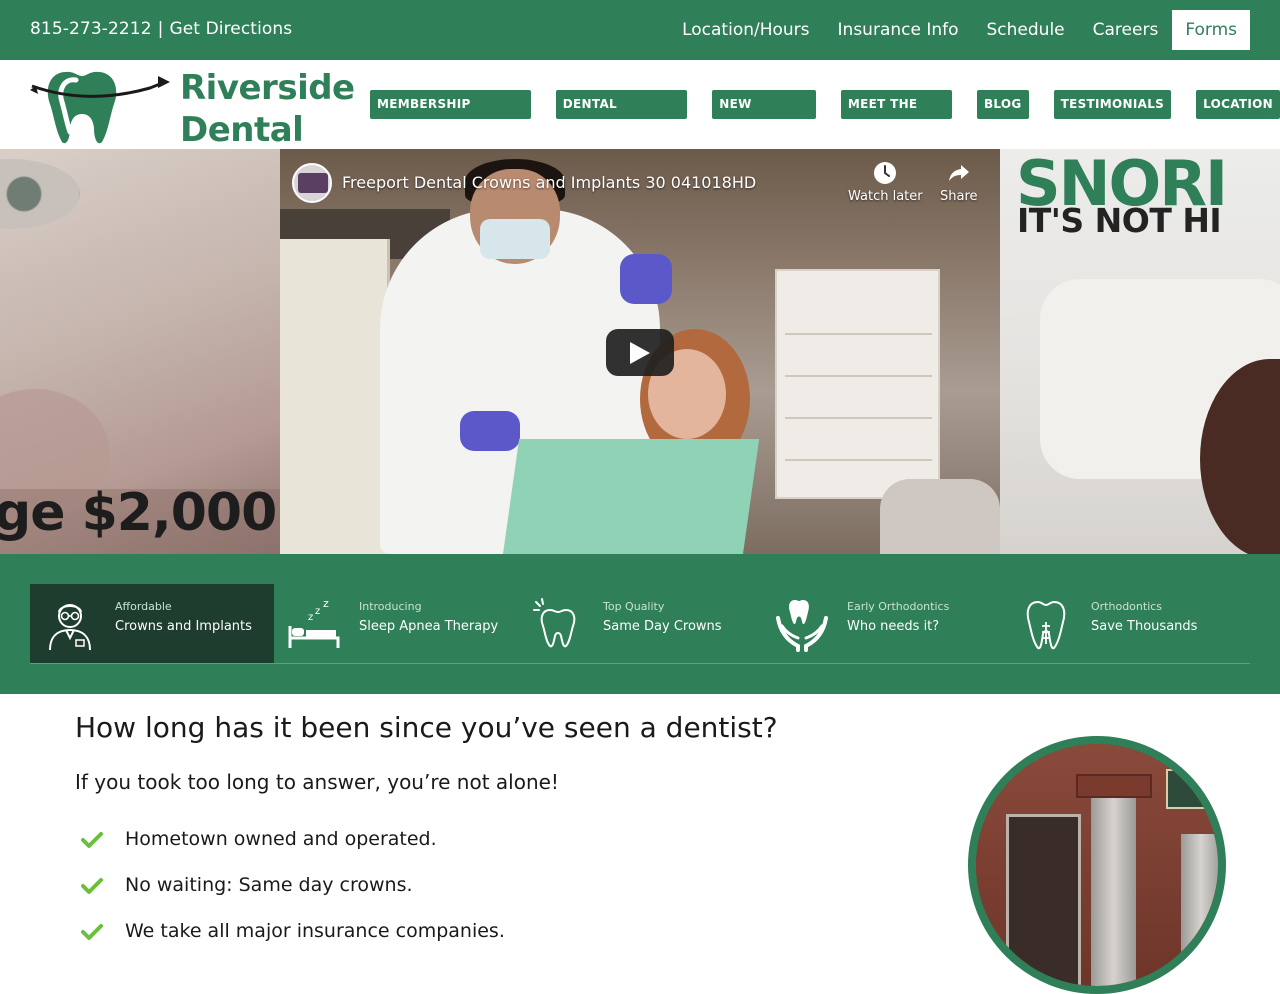 This screenshot has height=994, width=1280. What do you see at coordinates (940, 516) in the screenshot?
I see `video-dental-chair` at bounding box center [940, 516].